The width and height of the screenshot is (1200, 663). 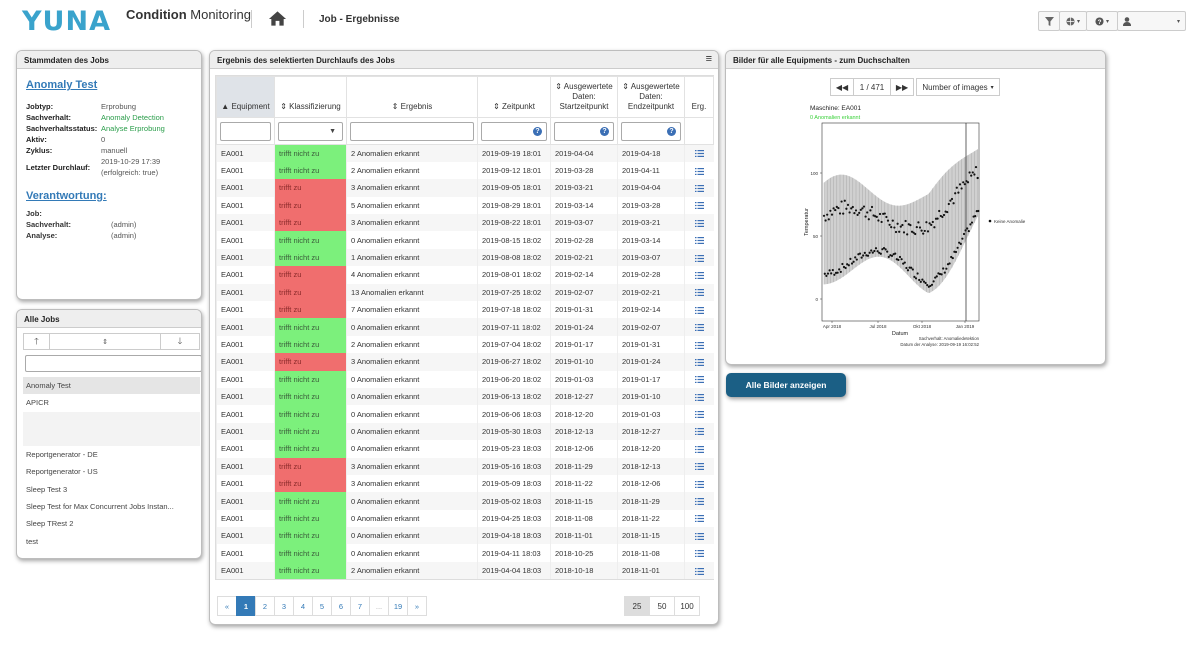 I want to click on sort-up-button: 🡑, so click(x=37, y=341).